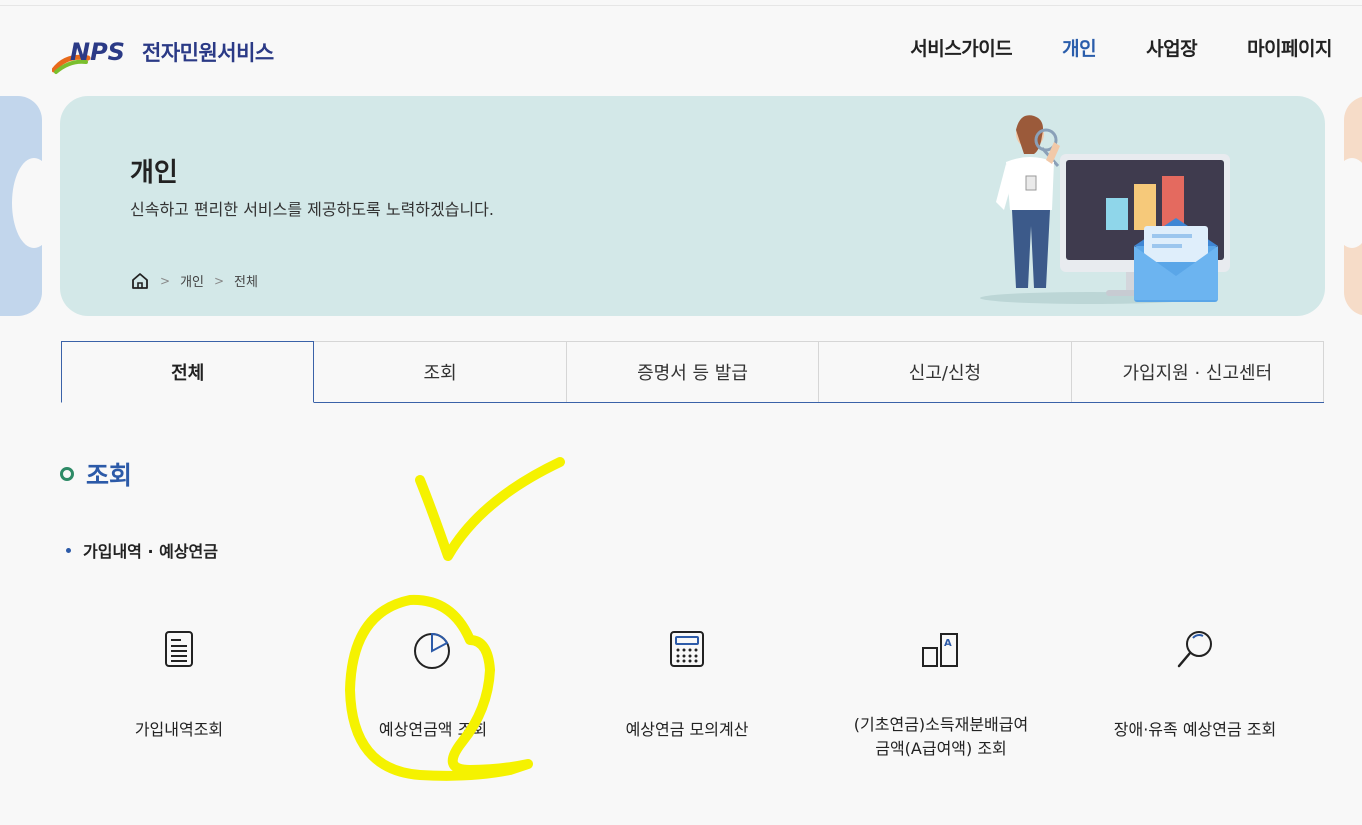 The height and width of the screenshot is (825, 1362). I want to click on service-label: 예상연금액 조회, so click(433, 729).